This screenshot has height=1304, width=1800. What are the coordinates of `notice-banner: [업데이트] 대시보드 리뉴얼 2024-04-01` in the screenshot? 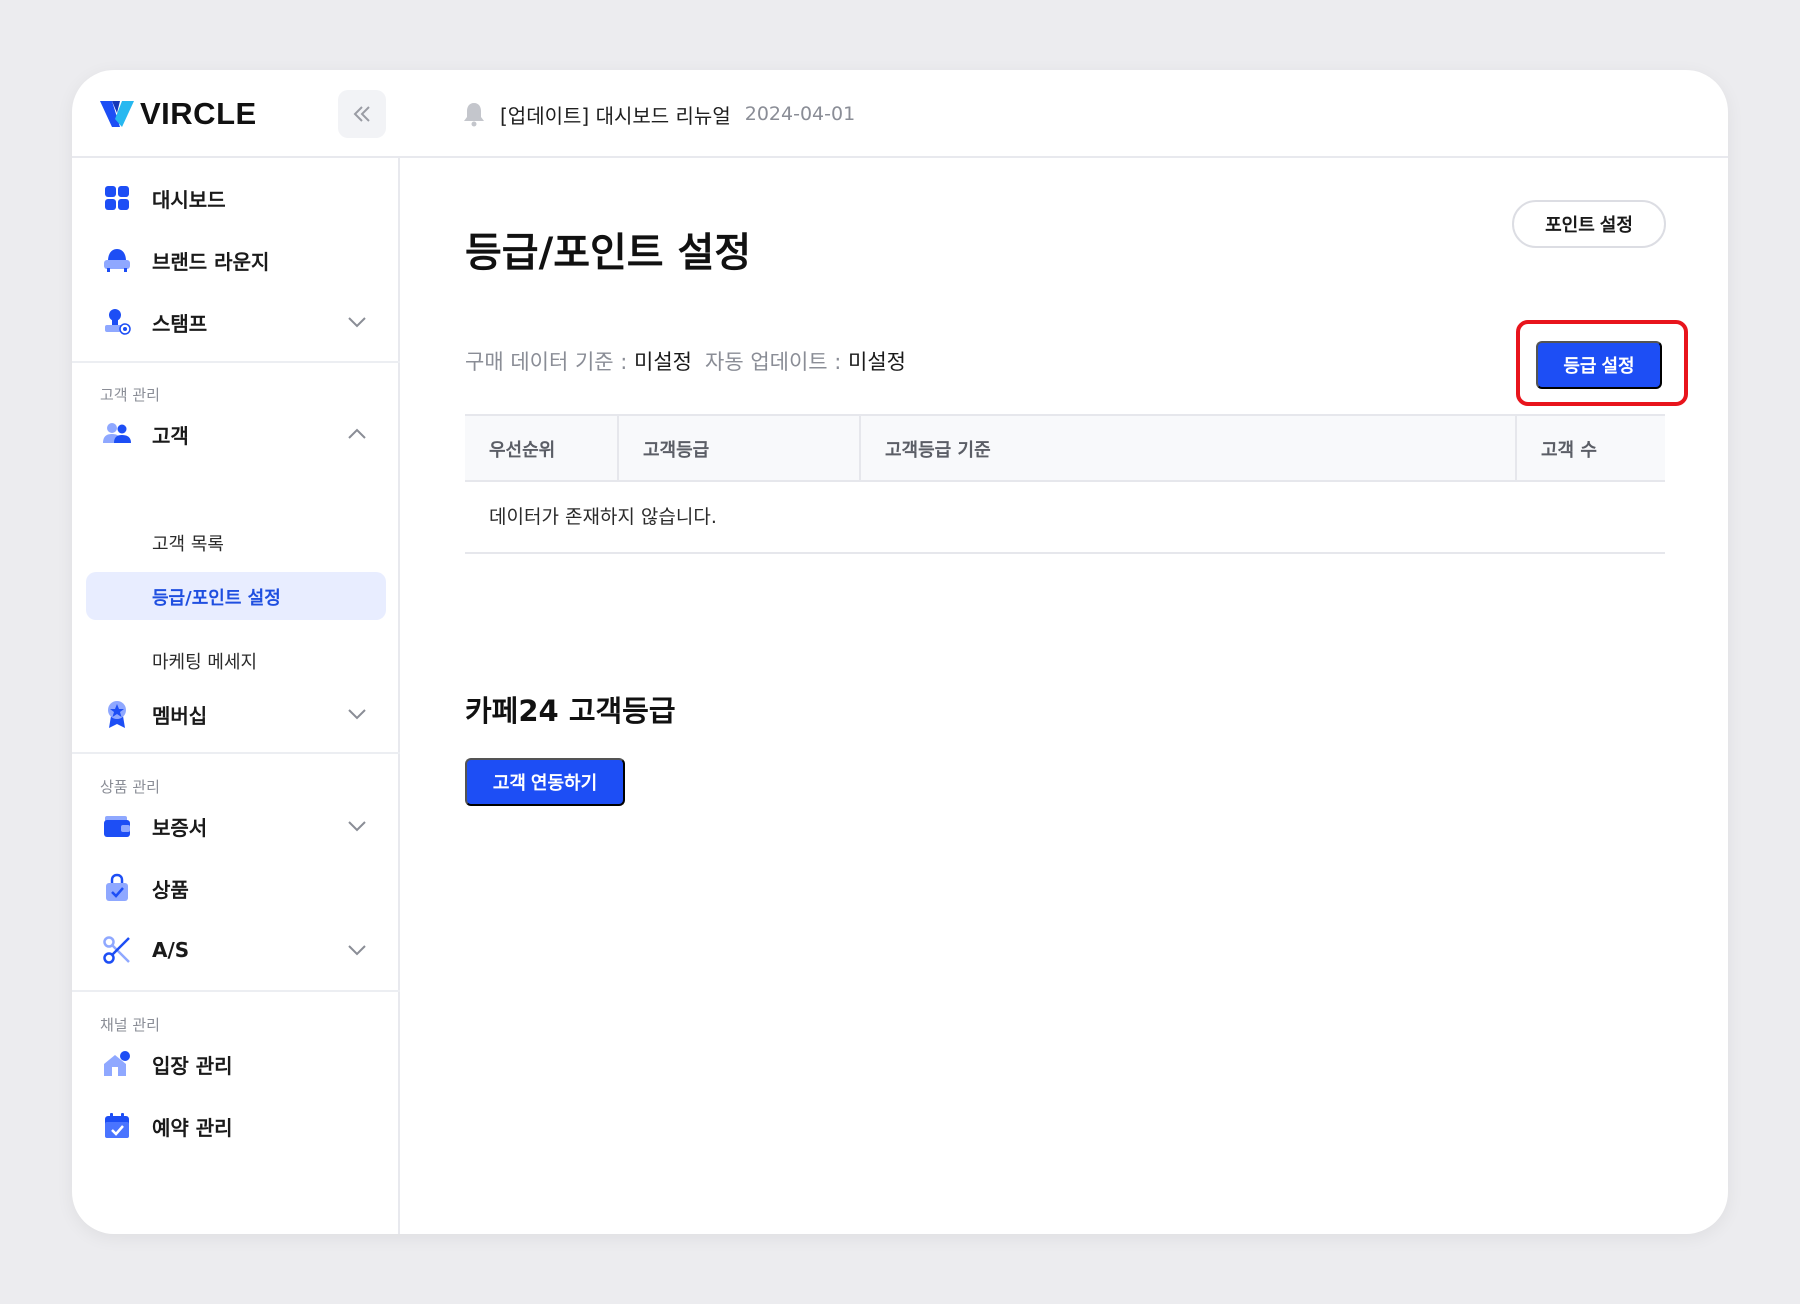 It's located at (658, 114).